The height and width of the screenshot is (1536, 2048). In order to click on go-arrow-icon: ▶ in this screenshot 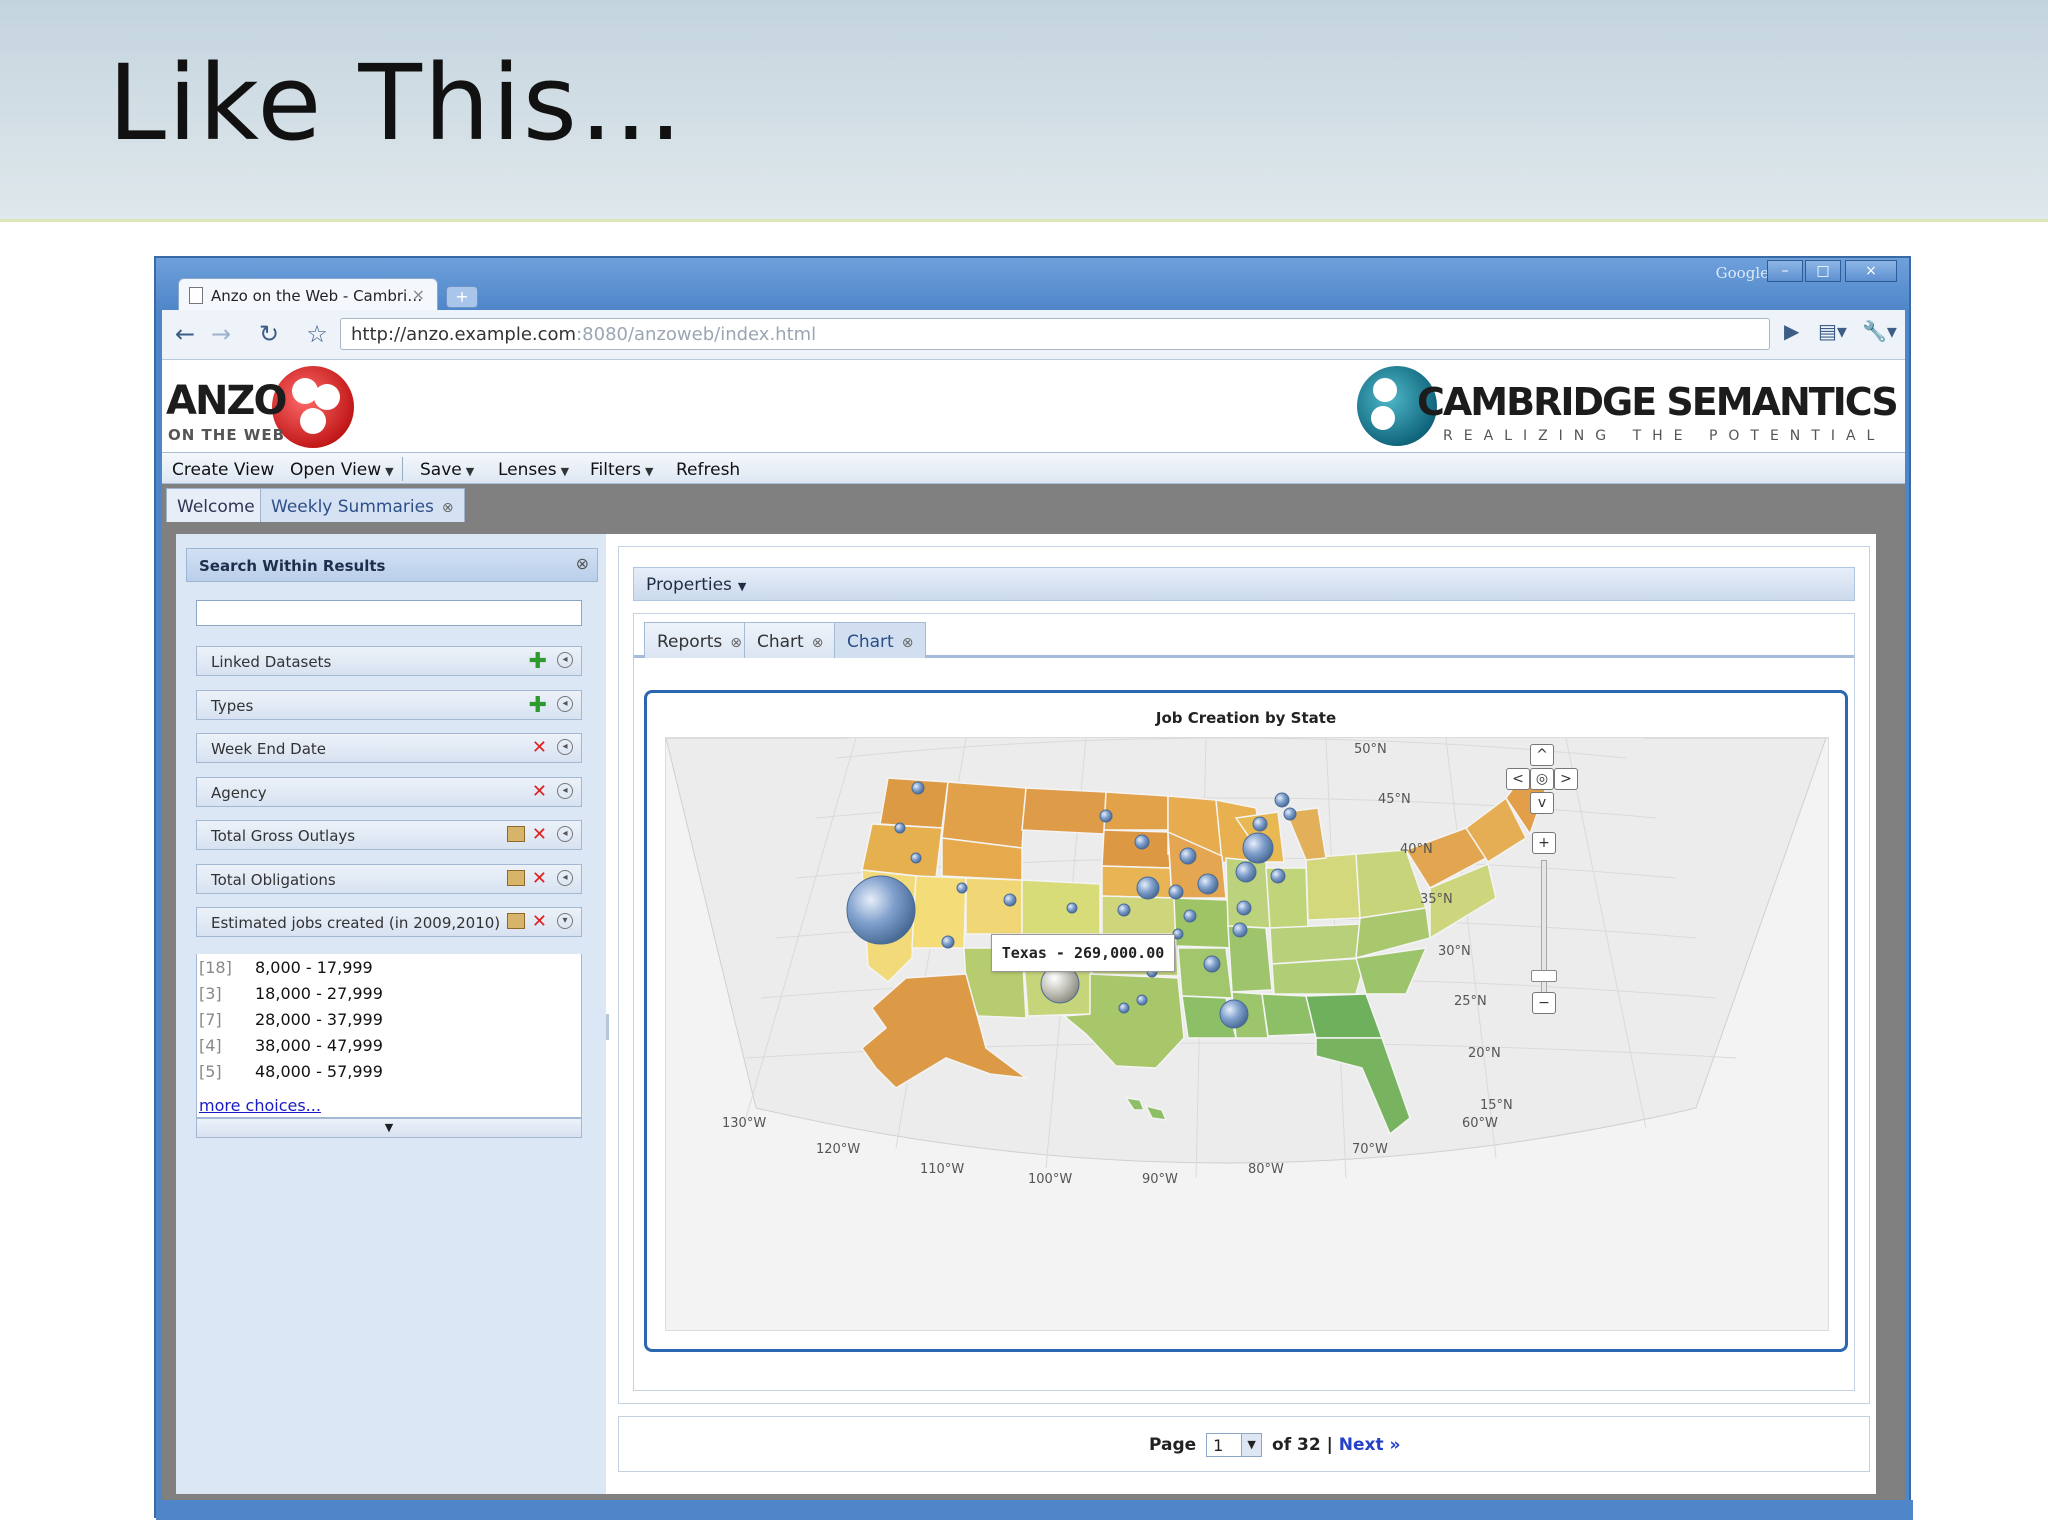, I will do `click(1791, 331)`.